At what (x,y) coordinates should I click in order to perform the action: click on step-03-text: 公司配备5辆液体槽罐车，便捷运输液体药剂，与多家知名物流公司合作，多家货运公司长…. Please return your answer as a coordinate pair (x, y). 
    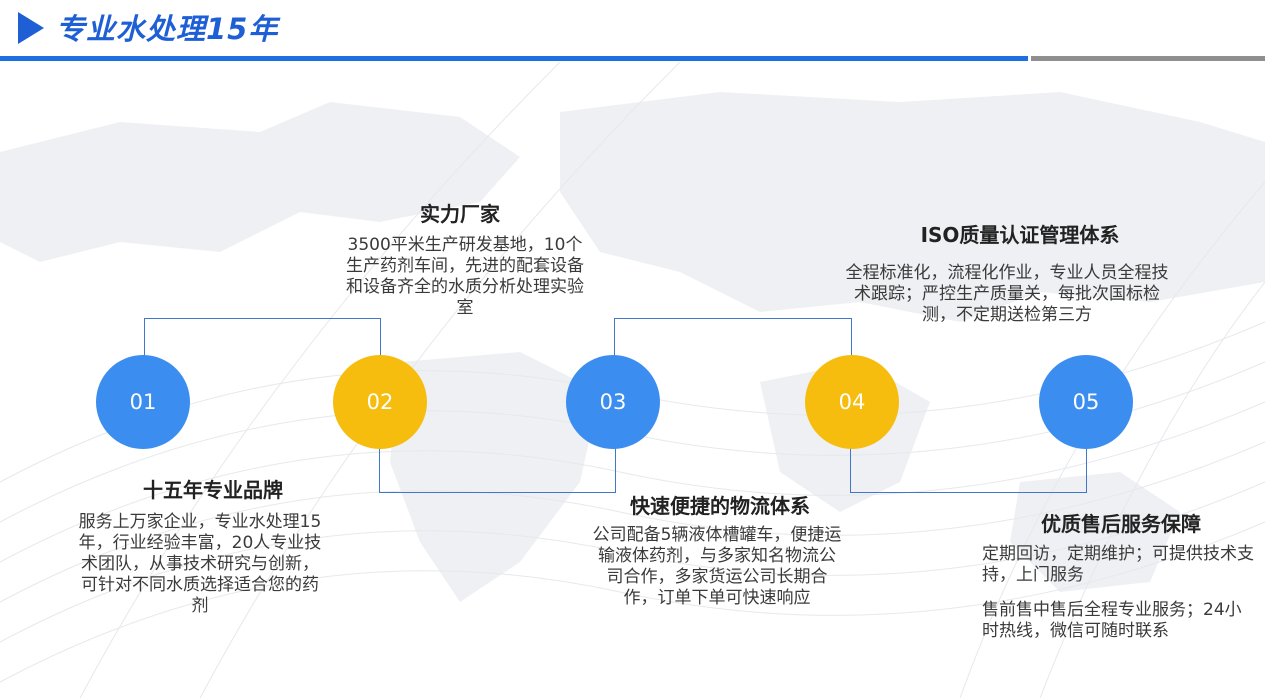
    Looking at the image, I should click on (717, 566).